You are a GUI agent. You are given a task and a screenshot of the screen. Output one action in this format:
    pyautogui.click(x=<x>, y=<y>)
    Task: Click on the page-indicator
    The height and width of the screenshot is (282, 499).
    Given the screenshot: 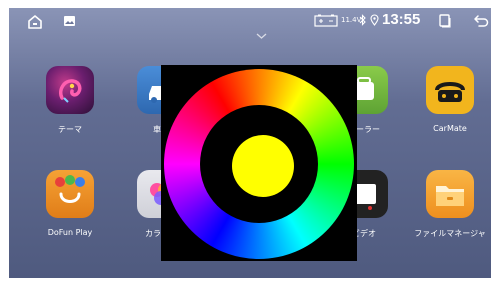 What is the action you would take?
    pyautogui.click(x=261, y=275)
    